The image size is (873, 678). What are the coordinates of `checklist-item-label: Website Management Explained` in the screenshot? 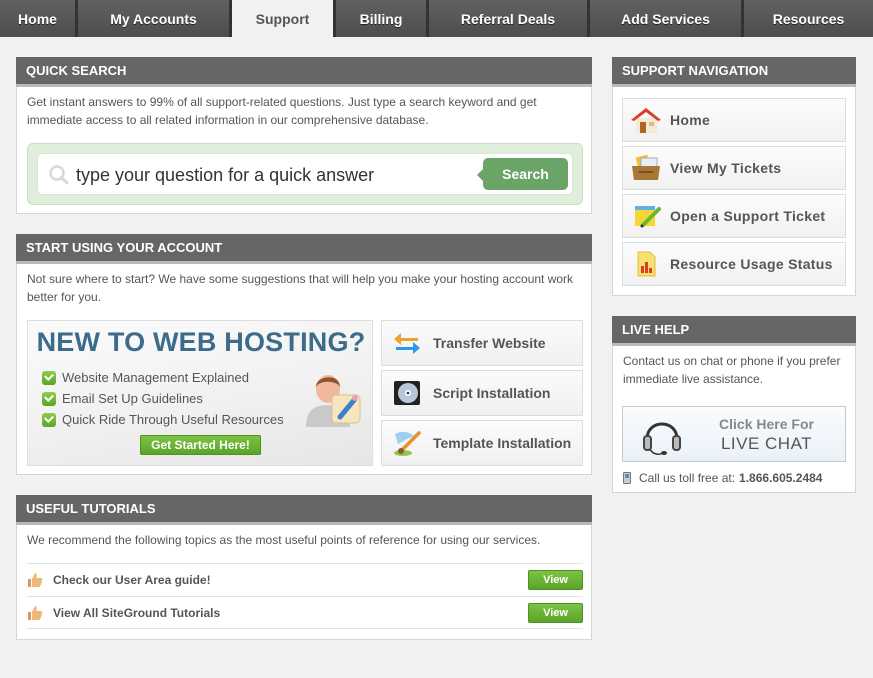 It's located at (155, 377).